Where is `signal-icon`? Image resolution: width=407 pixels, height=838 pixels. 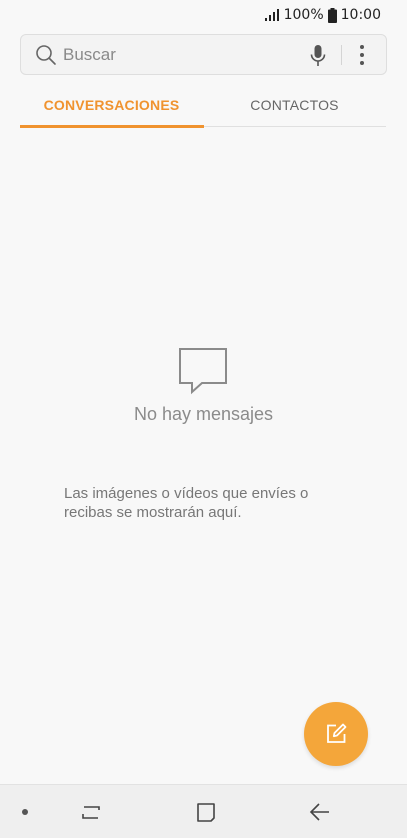 signal-icon is located at coordinates (271, 15).